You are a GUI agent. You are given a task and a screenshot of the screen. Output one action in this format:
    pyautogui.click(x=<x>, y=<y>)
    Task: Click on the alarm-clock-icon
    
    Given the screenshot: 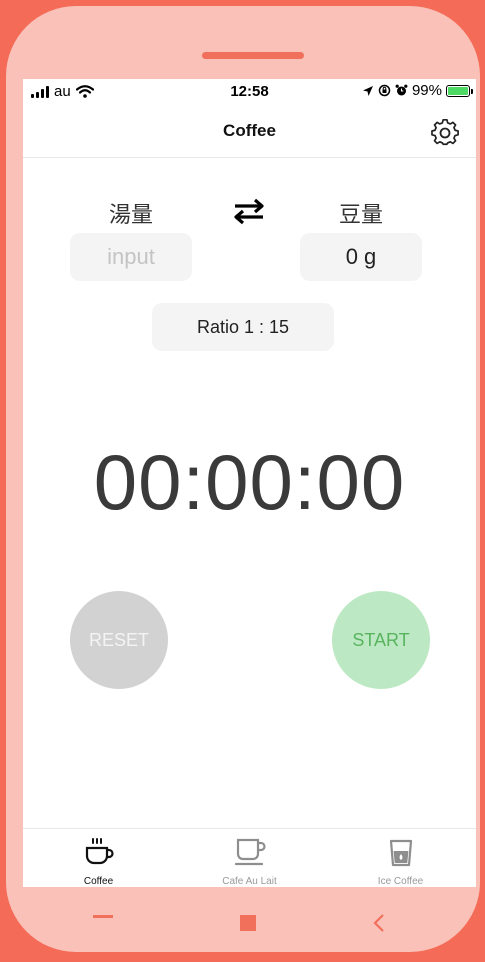 What is the action you would take?
    pyautogui.click(x=401, y=90)
    